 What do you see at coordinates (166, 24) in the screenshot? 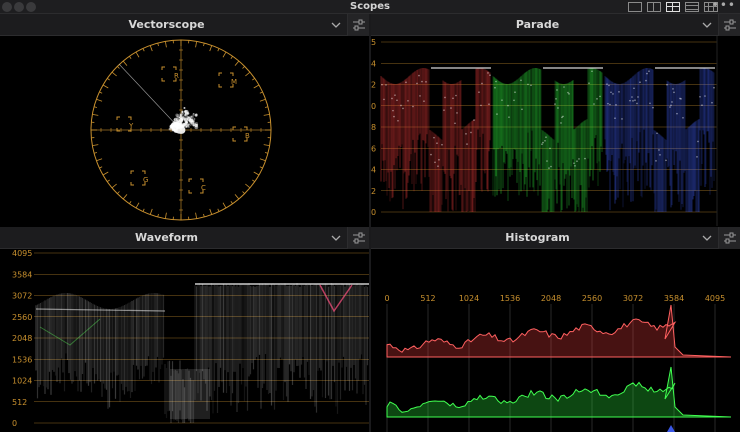
I see `vectorscope-title: Vectorscope` at bounding box center [166, 24].